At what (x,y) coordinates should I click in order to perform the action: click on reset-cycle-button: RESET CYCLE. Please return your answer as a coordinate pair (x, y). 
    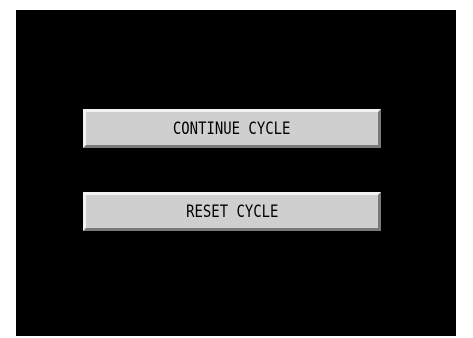
    Looking at the image, I should click on (232, 211).